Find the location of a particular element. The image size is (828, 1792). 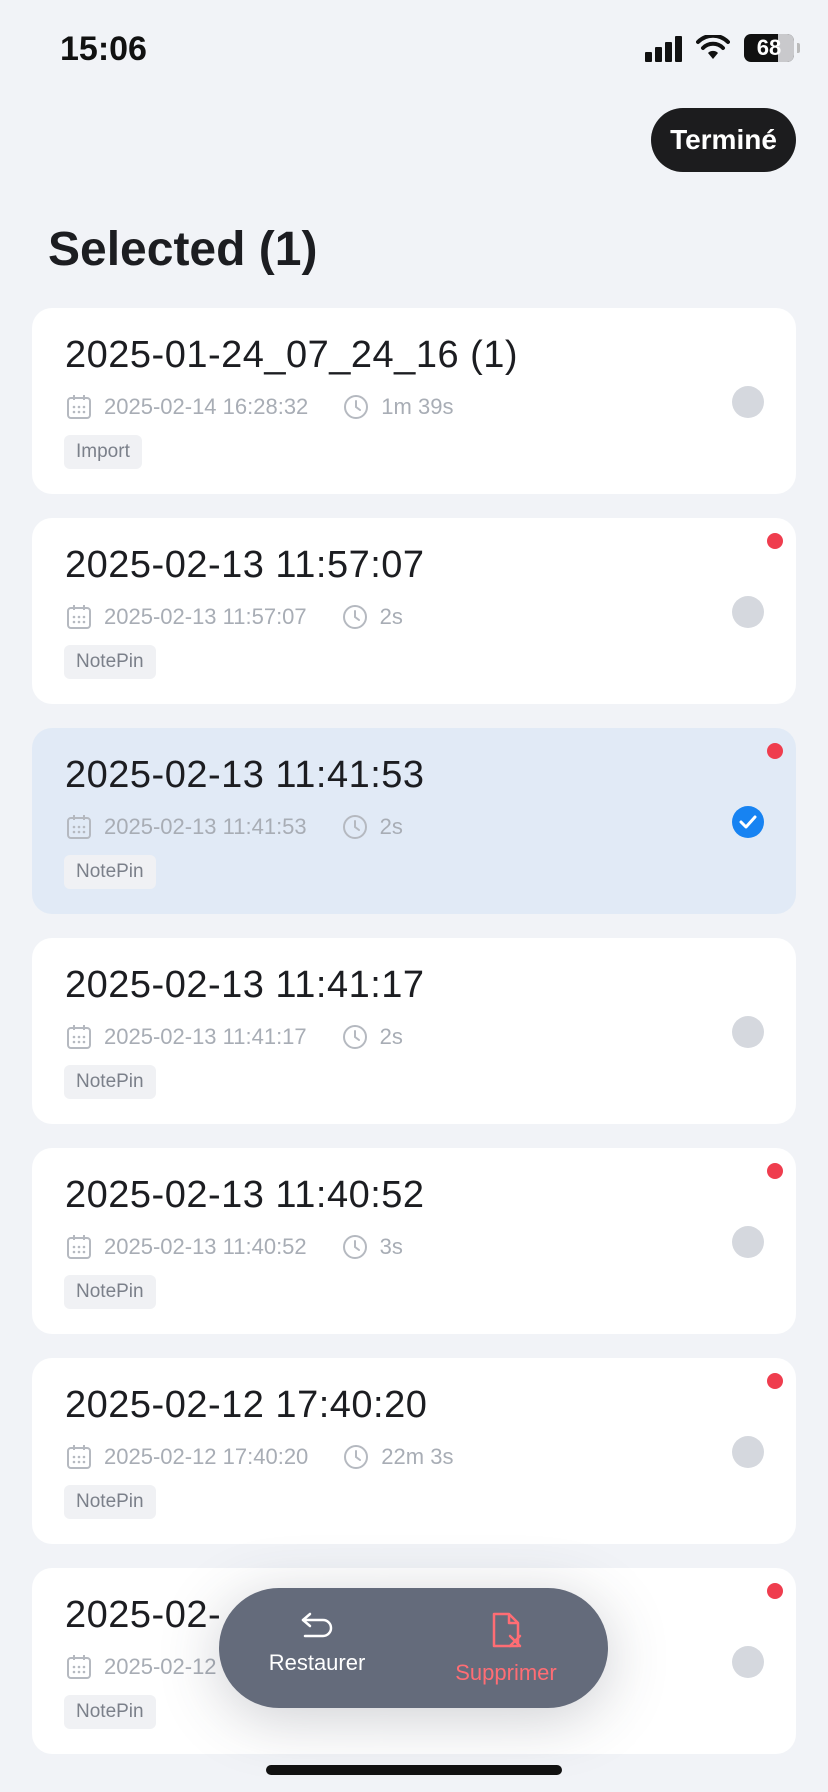

item-date: 2025-02-12 is located at coordinates (160, 1666).